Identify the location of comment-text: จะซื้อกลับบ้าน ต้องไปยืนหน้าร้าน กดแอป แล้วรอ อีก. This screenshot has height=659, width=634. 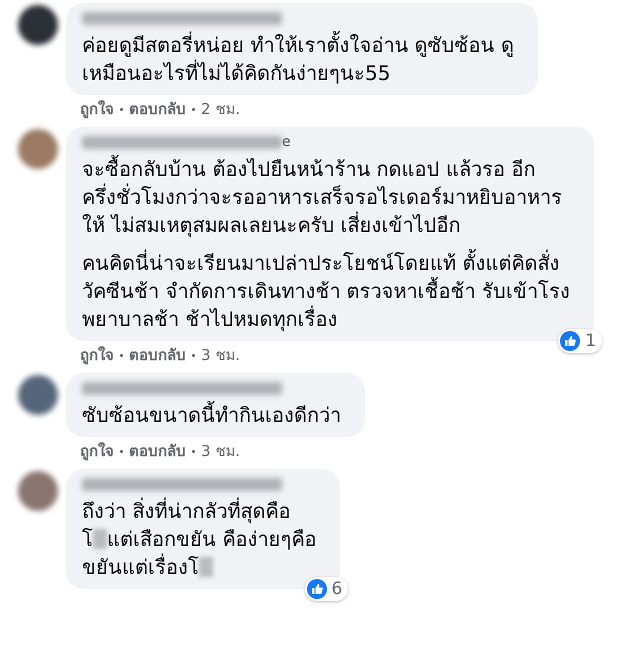
(309, 169).